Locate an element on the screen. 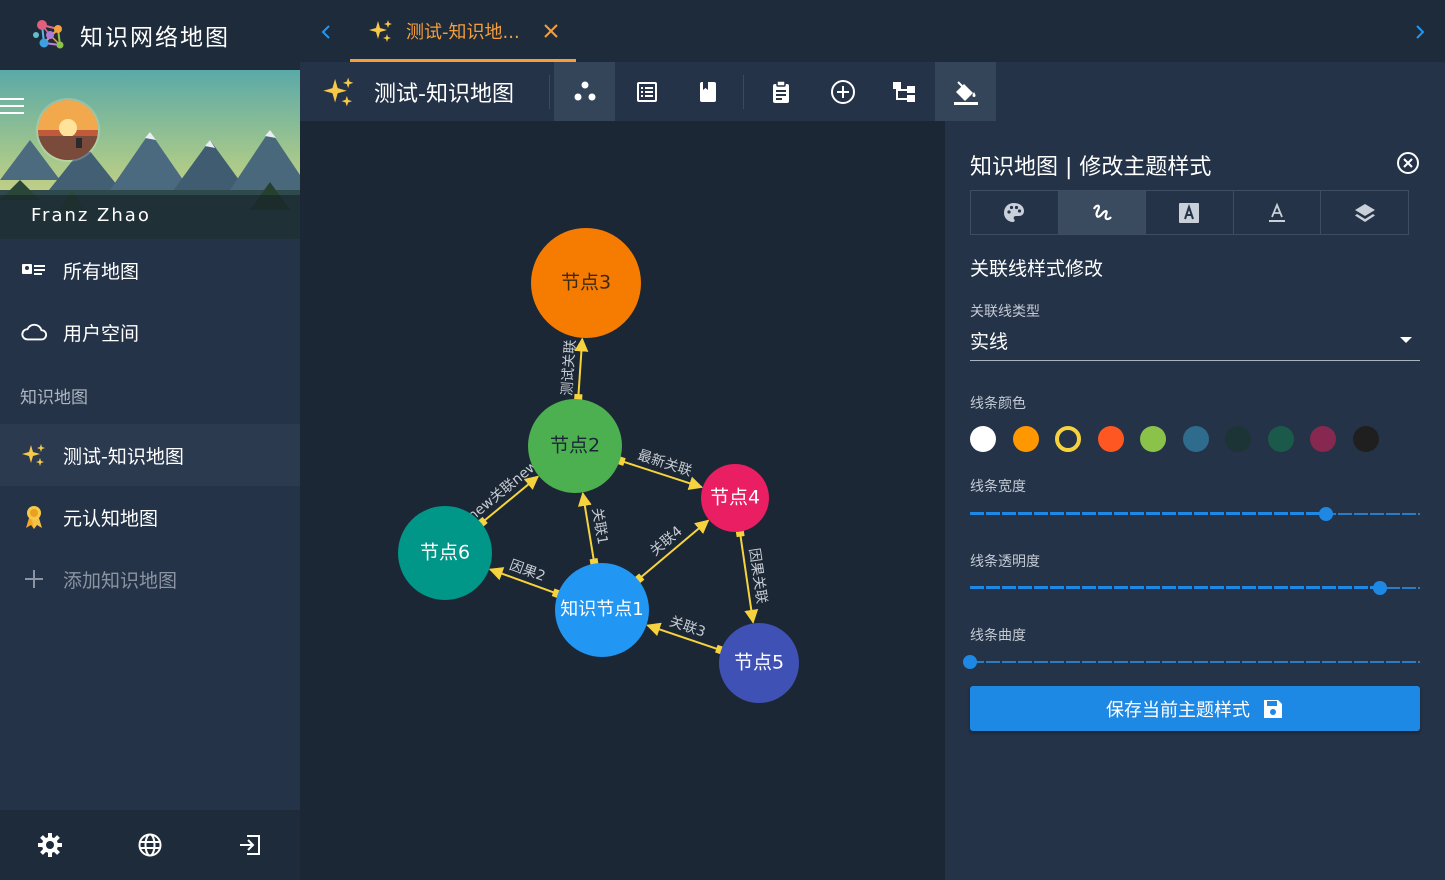 The width and height of the screenshot is (1445, 880). color-swatch: #ff9800 is located at coordinates (1025, 439).